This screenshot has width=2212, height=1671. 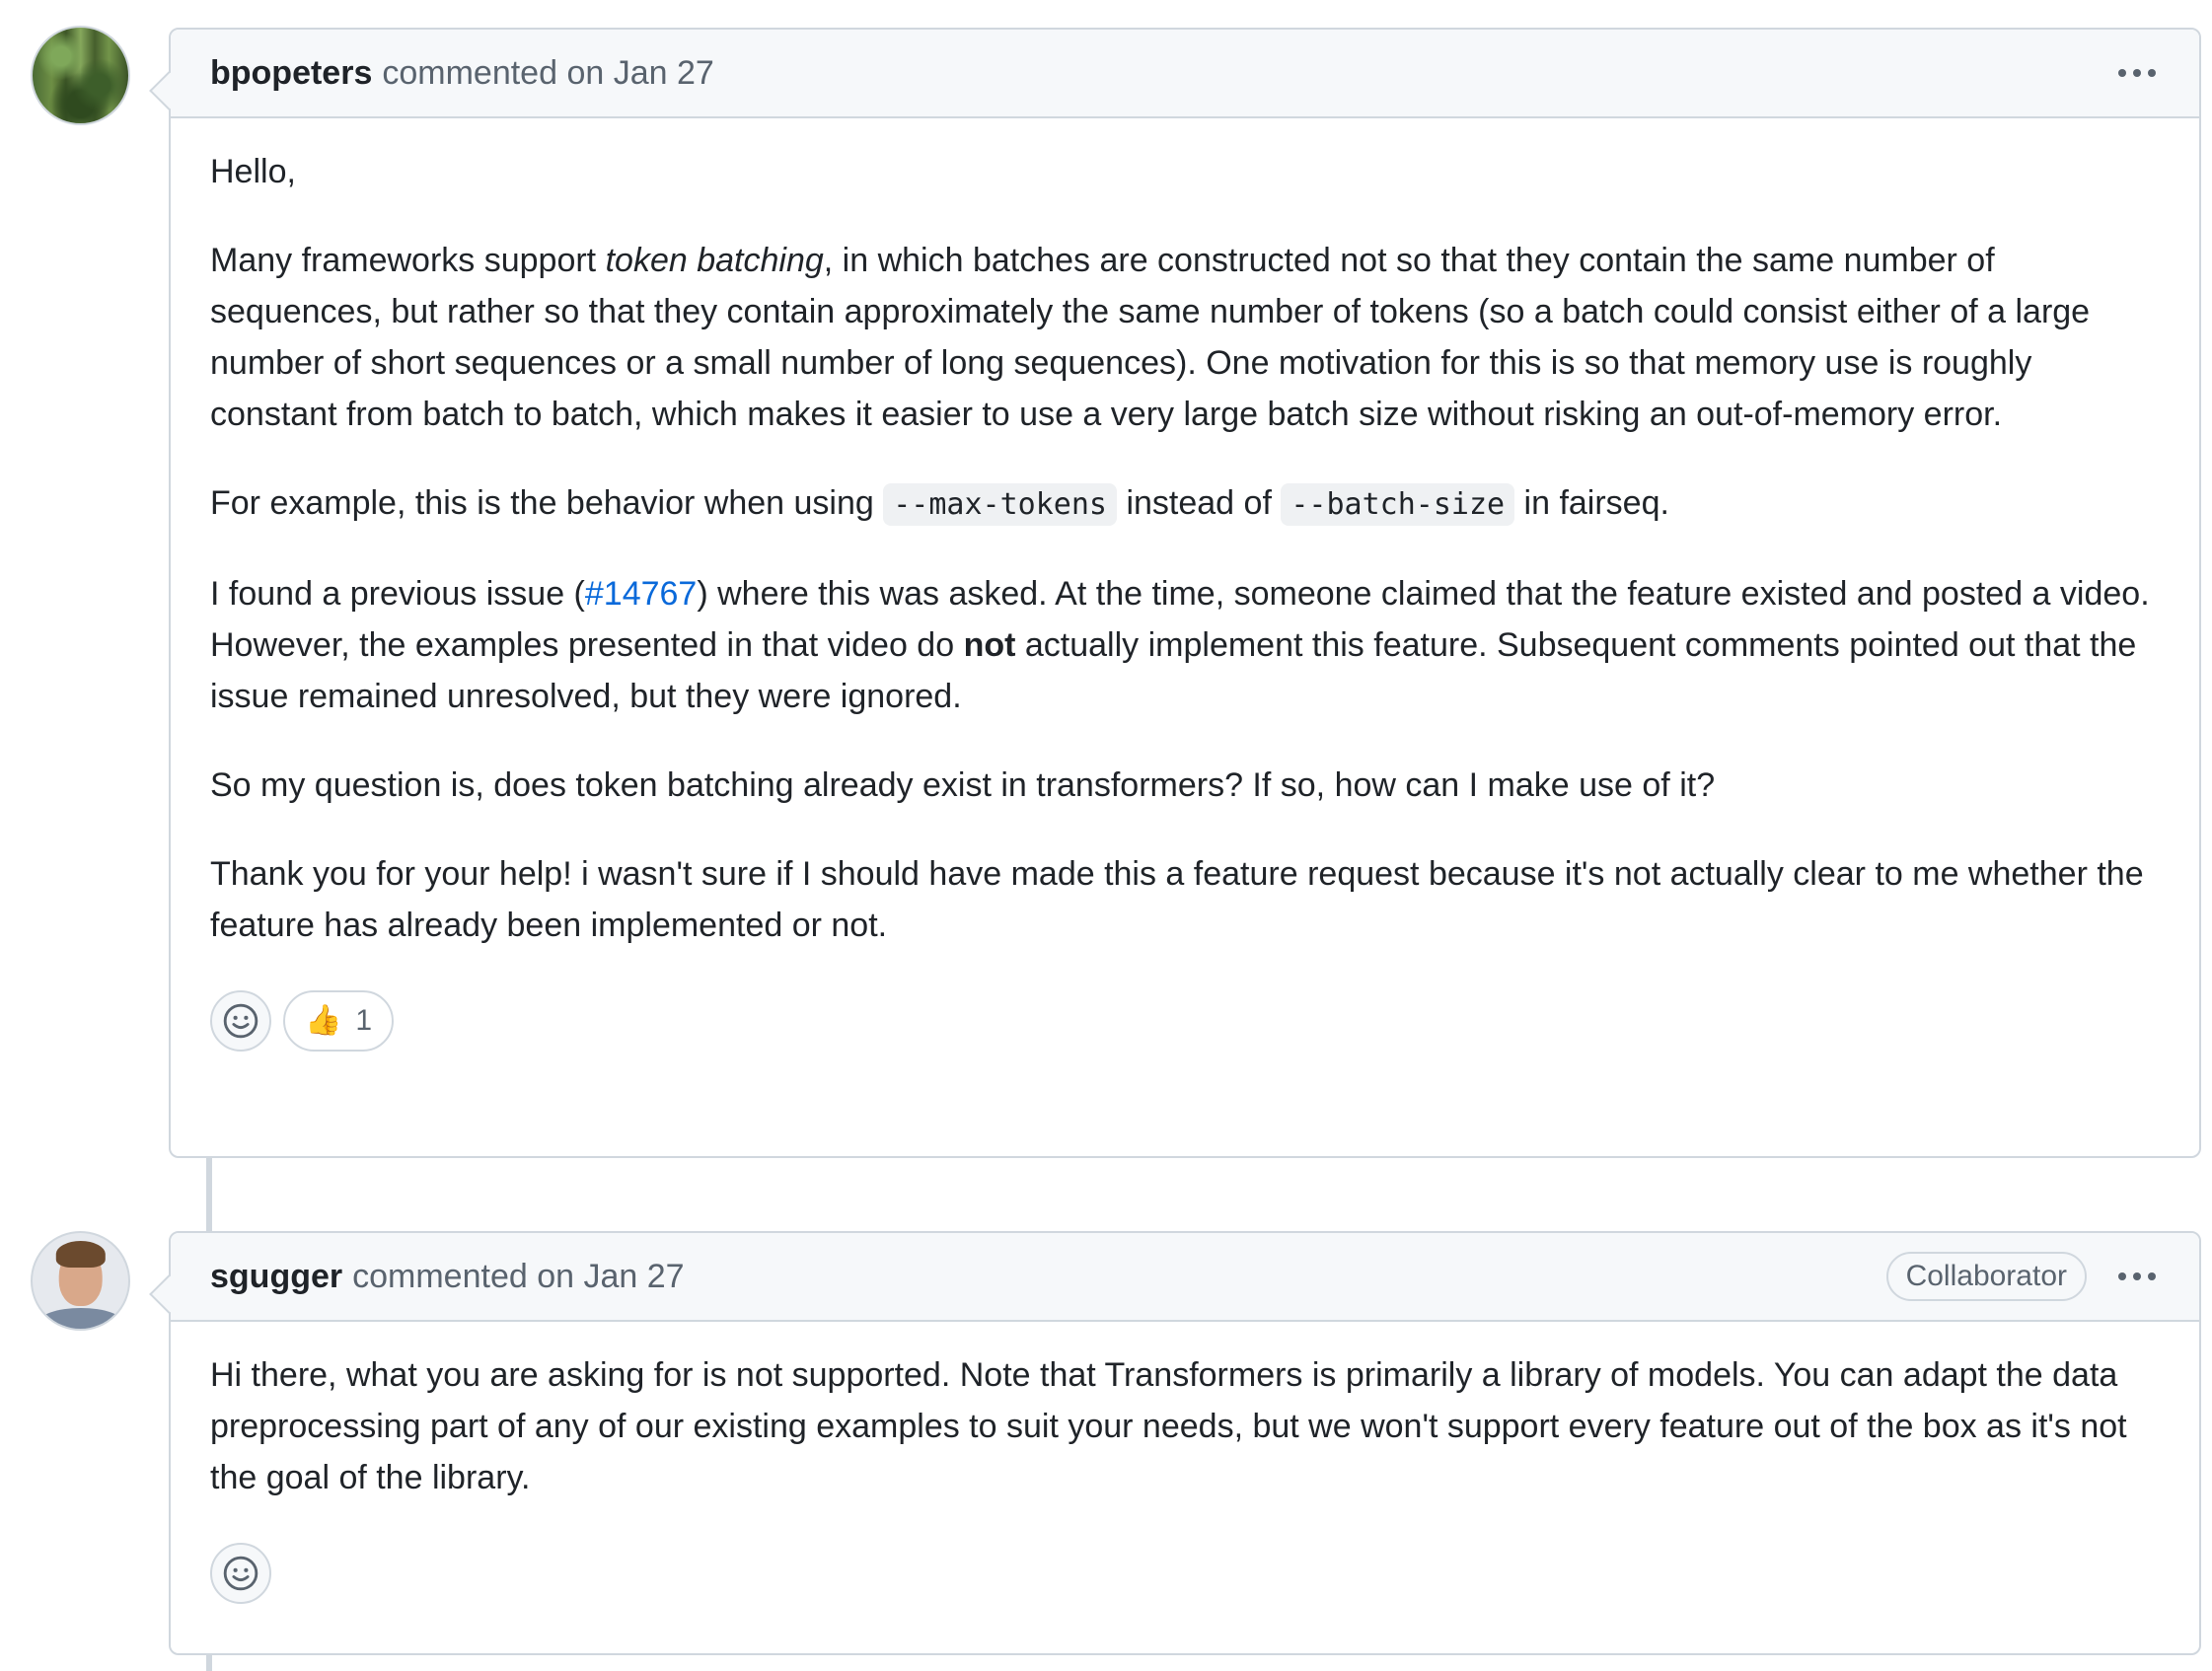 What do you see at coordinates (80, 1318) in the screenshot?
I see `avatar-shoulders` at bounding box center [80, 1318].